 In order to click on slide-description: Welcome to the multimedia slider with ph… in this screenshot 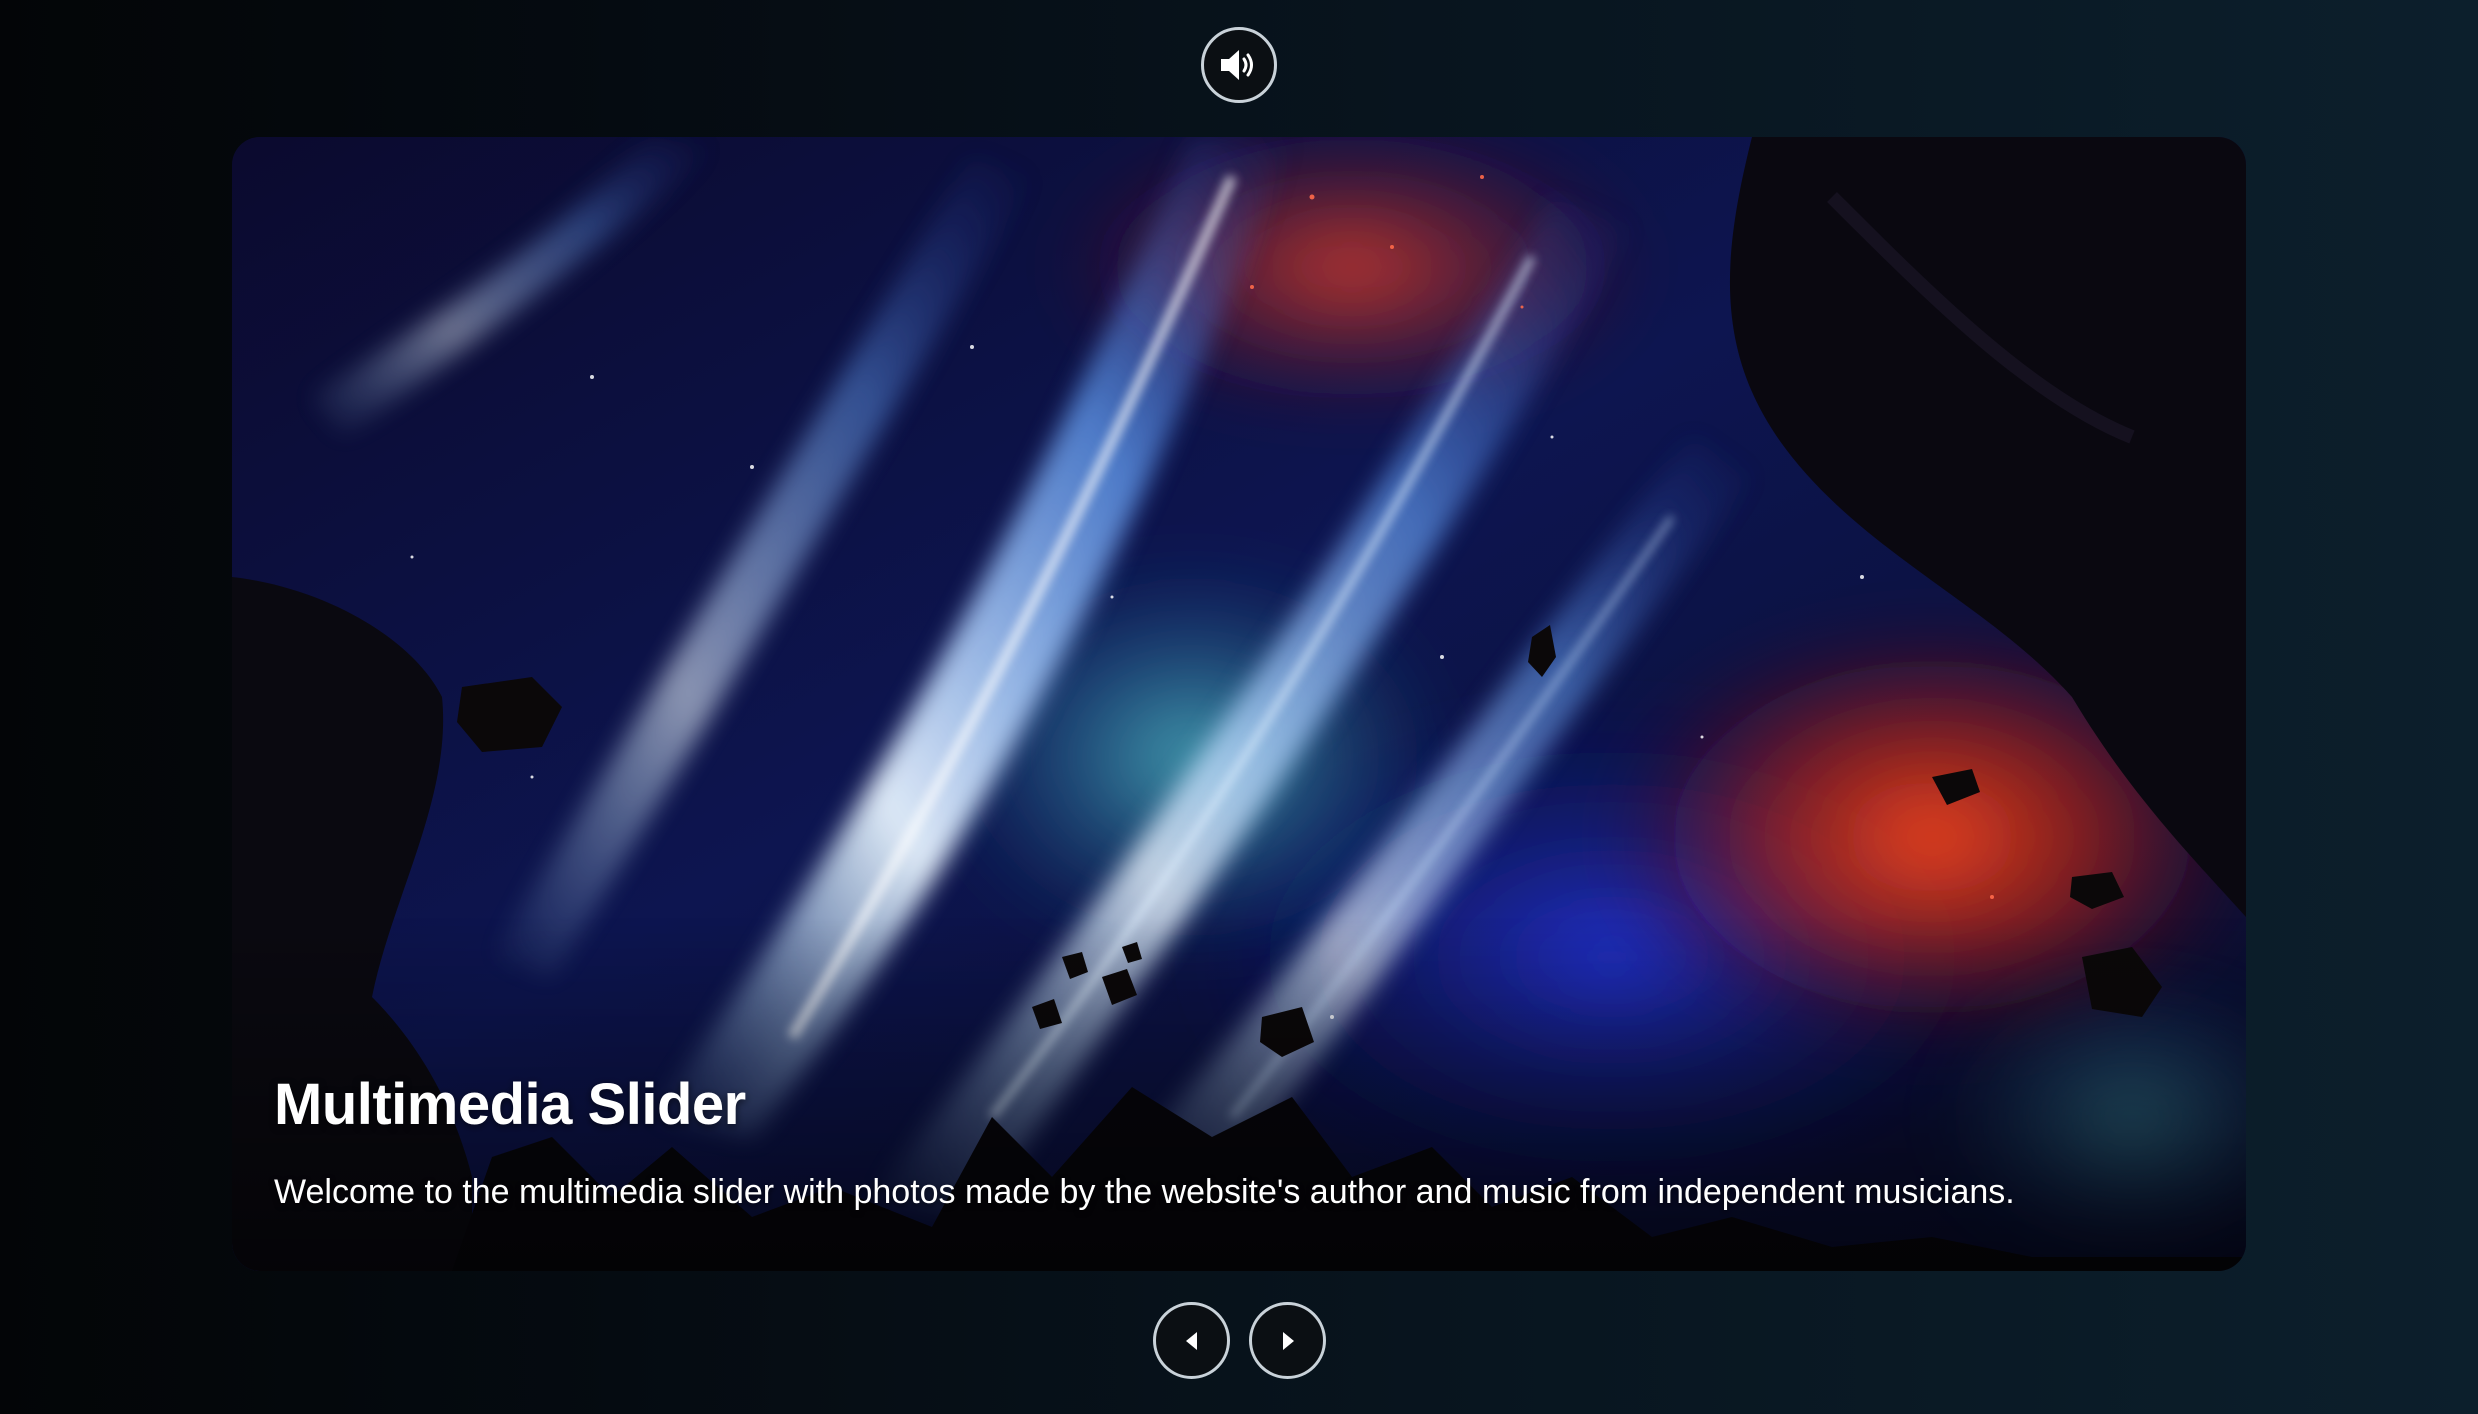, I will do `click(1144, 1192)`.